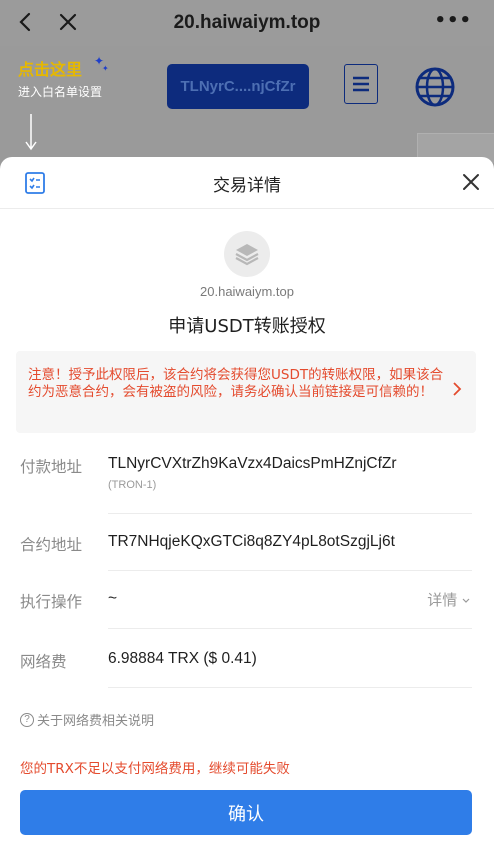  Describe the element at coordinates (457, 391) in the screenshot. I see `chevron-right-icon` at that location.